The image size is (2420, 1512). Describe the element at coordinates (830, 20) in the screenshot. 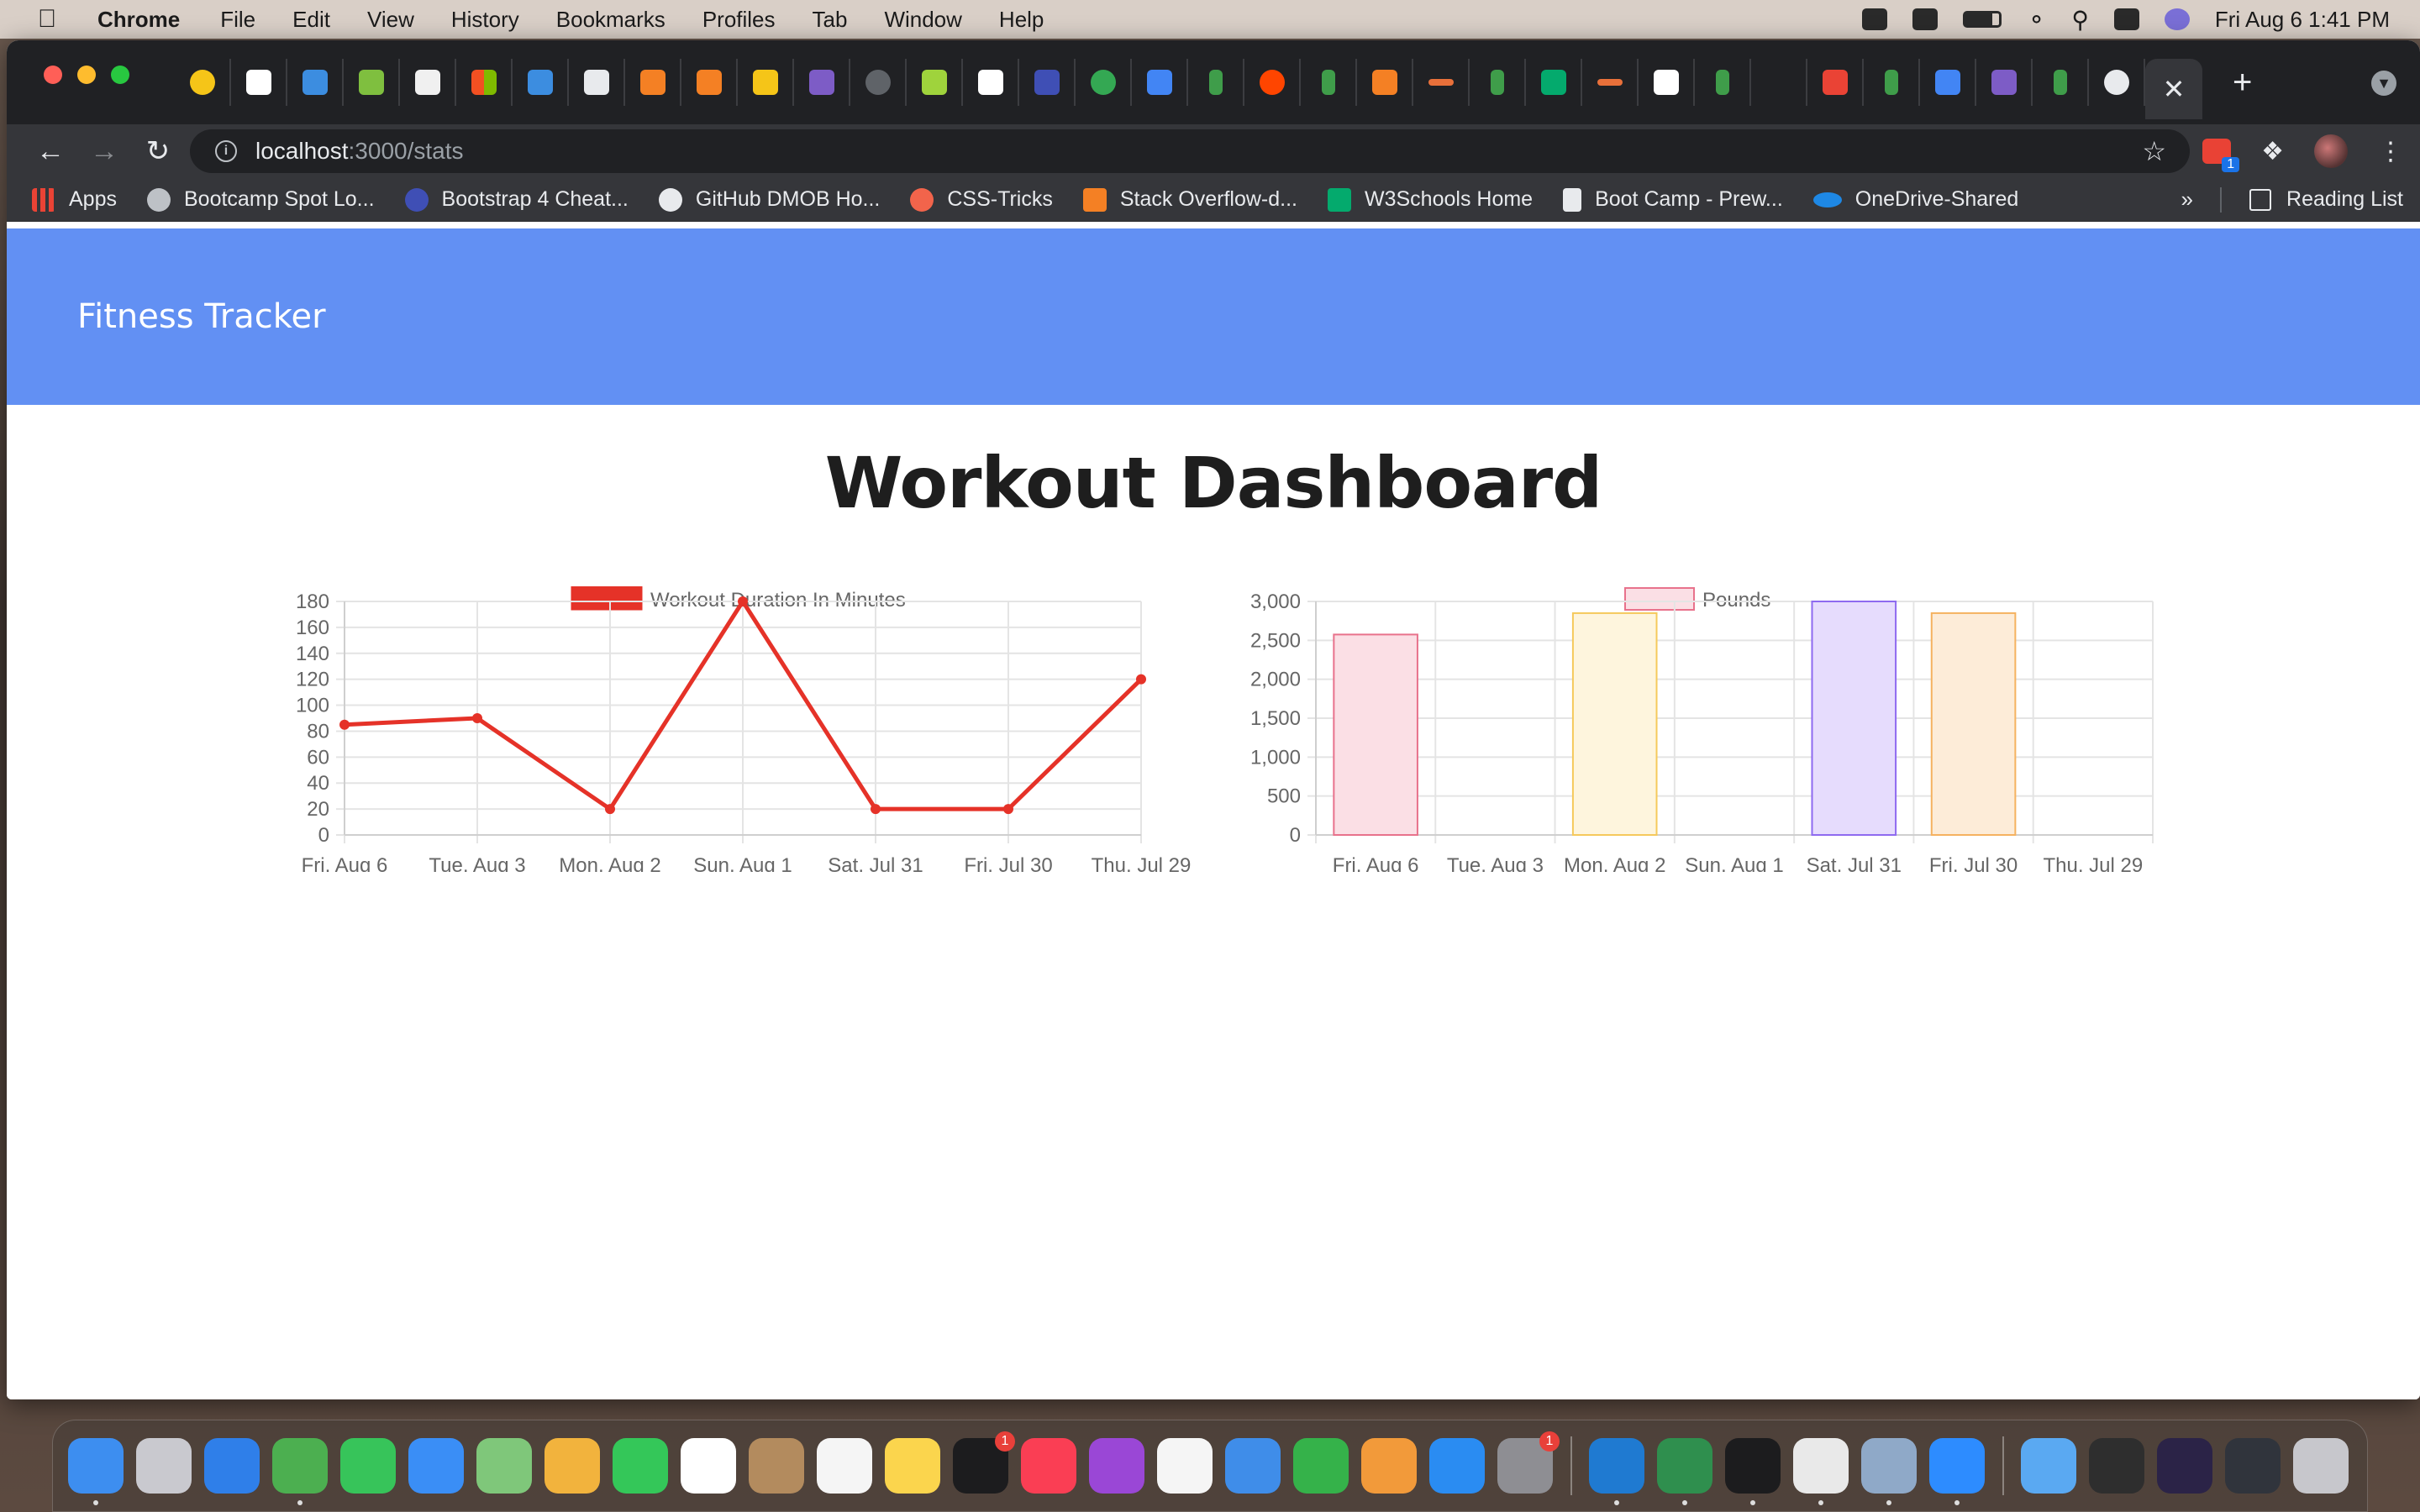

I see `menu-tab: Tab` at that location.